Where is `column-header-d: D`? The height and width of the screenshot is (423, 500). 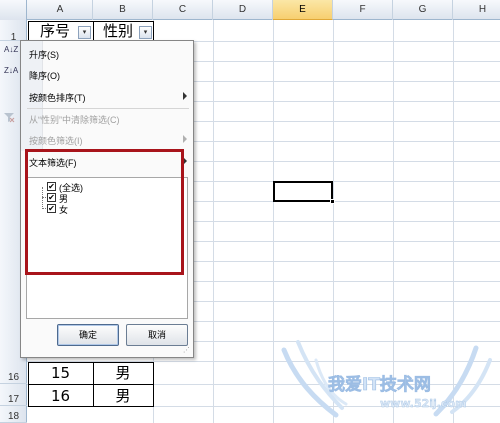 column-header-d: D is located at coordinates (243, 10).